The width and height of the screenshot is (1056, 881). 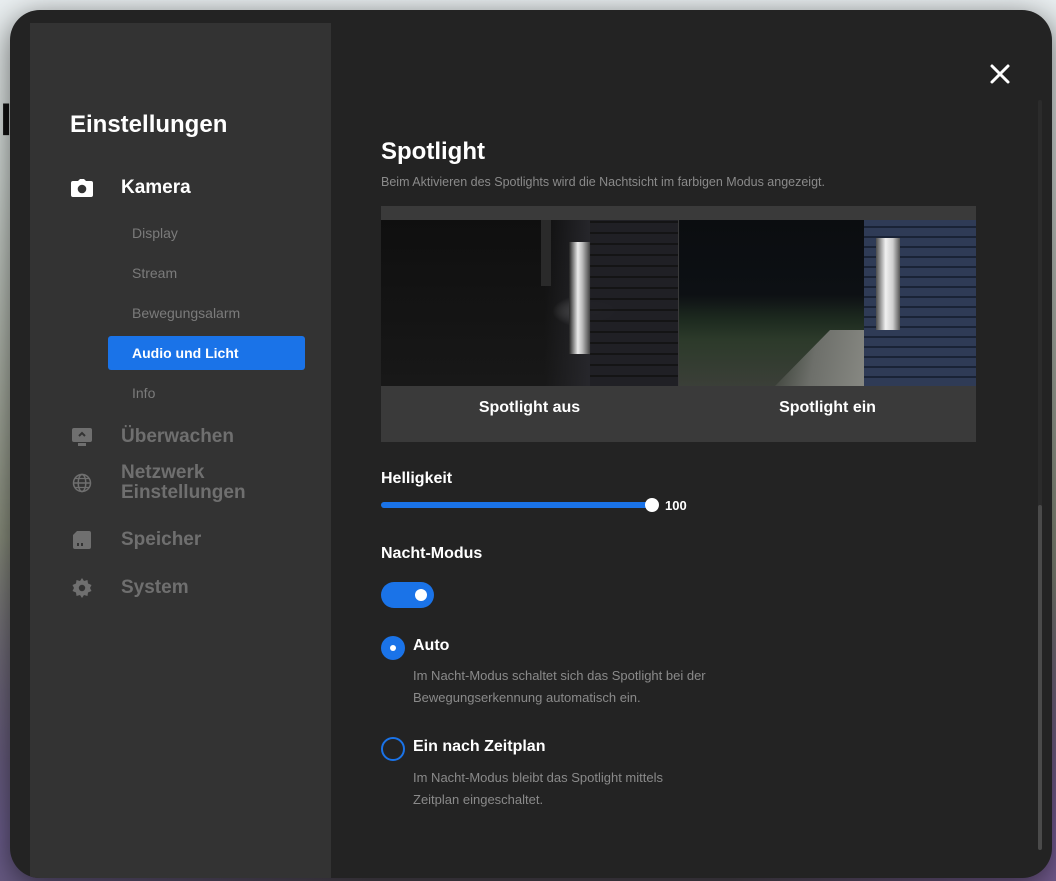 I want to click on sidebar-section-label: Netzwerk Einstellungen, so click(x=183, y=483).